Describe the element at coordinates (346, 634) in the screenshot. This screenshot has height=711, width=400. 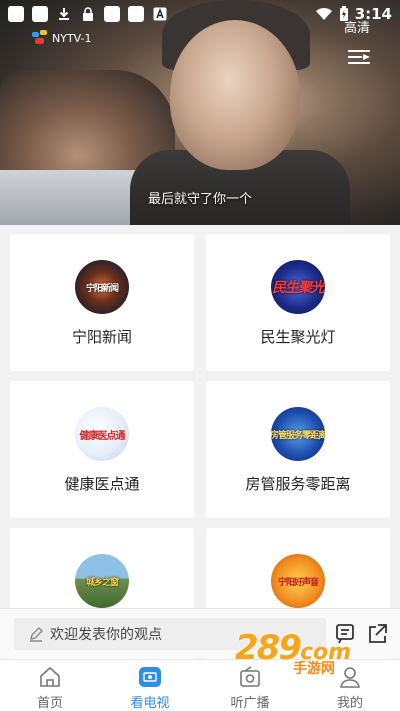
I see `comments-icon` at that location.